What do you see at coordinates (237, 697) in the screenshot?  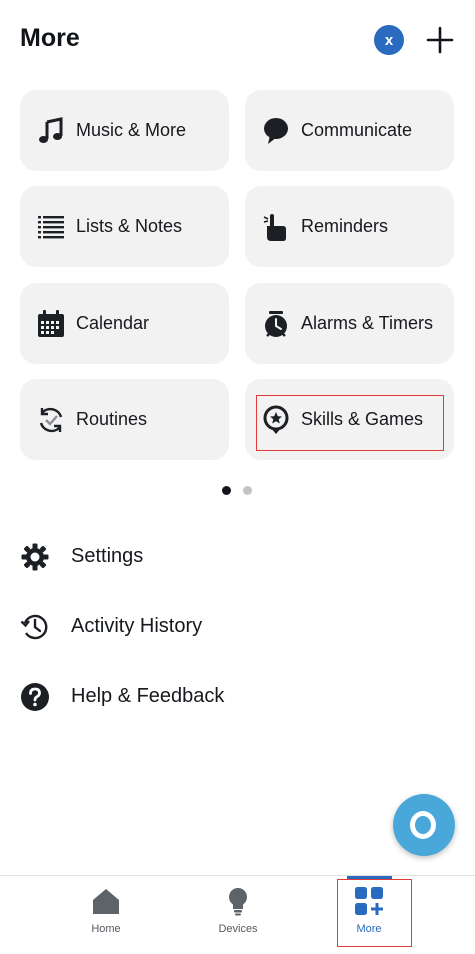 I see `menu-item-help-feedback: Help & Feedback` at bounding box center [237, 697].